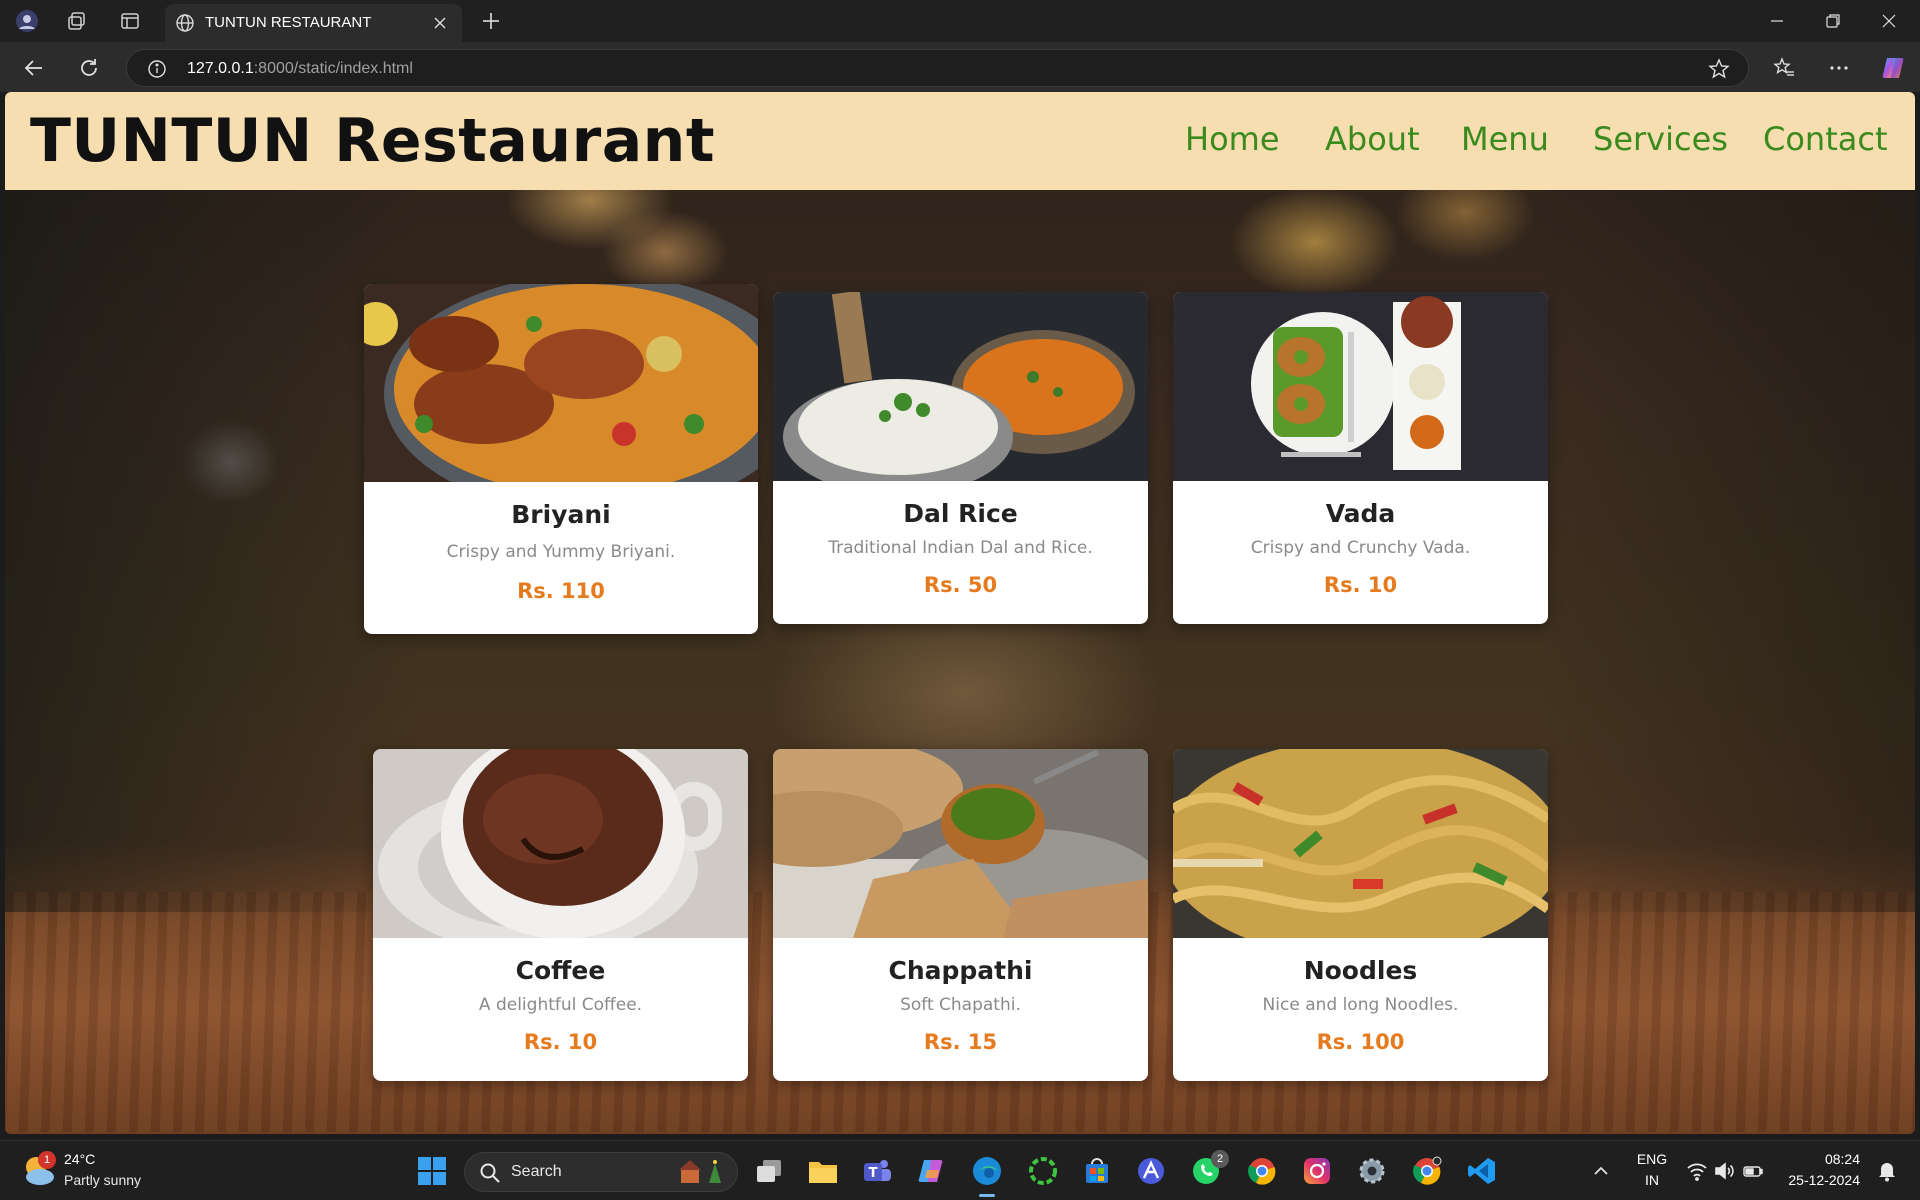 The width and height of the screenshot is (1920, 1200). Describe the element at coordinates (89, 68) in the screenshot. I see `refresh-icon` at that location.